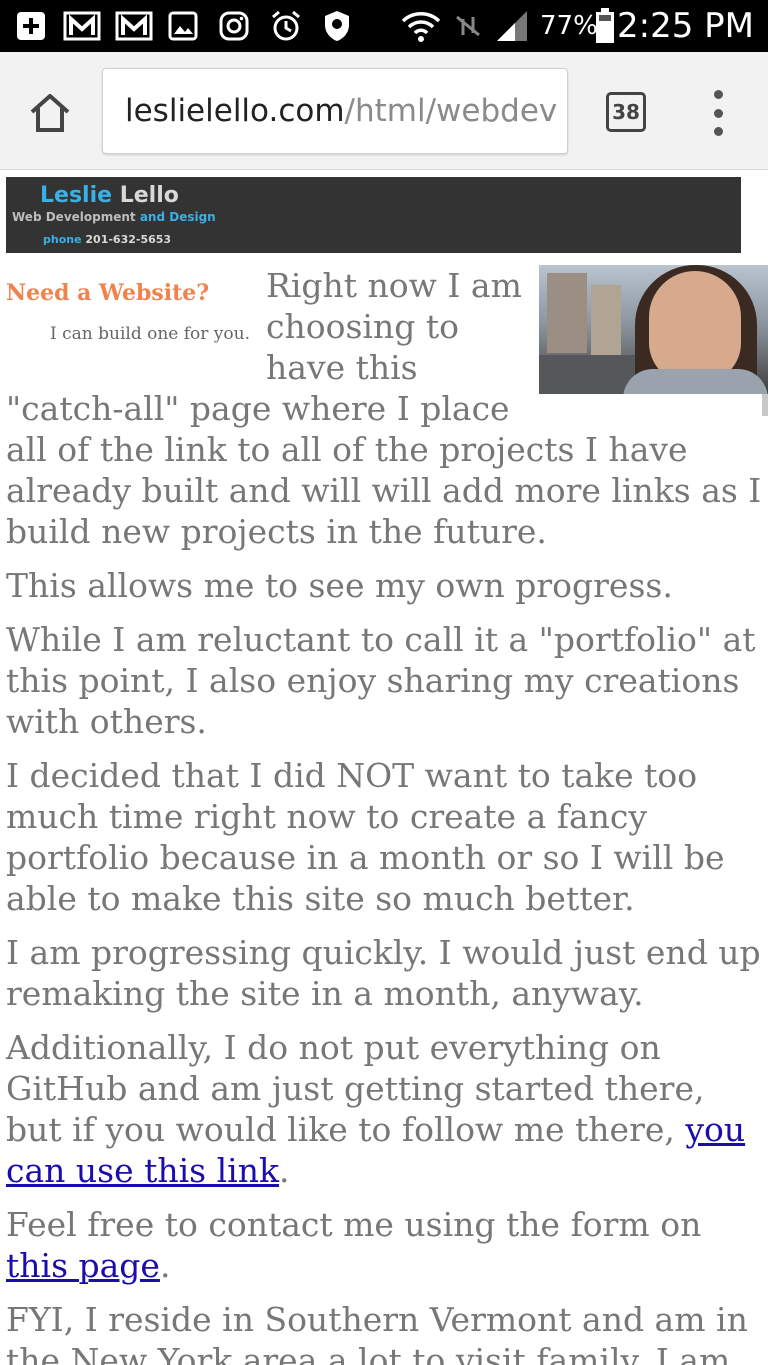  Describe the element at coordinates (76, 195) in the screenshot. I see `logo-first-name: Leslie` at that location.